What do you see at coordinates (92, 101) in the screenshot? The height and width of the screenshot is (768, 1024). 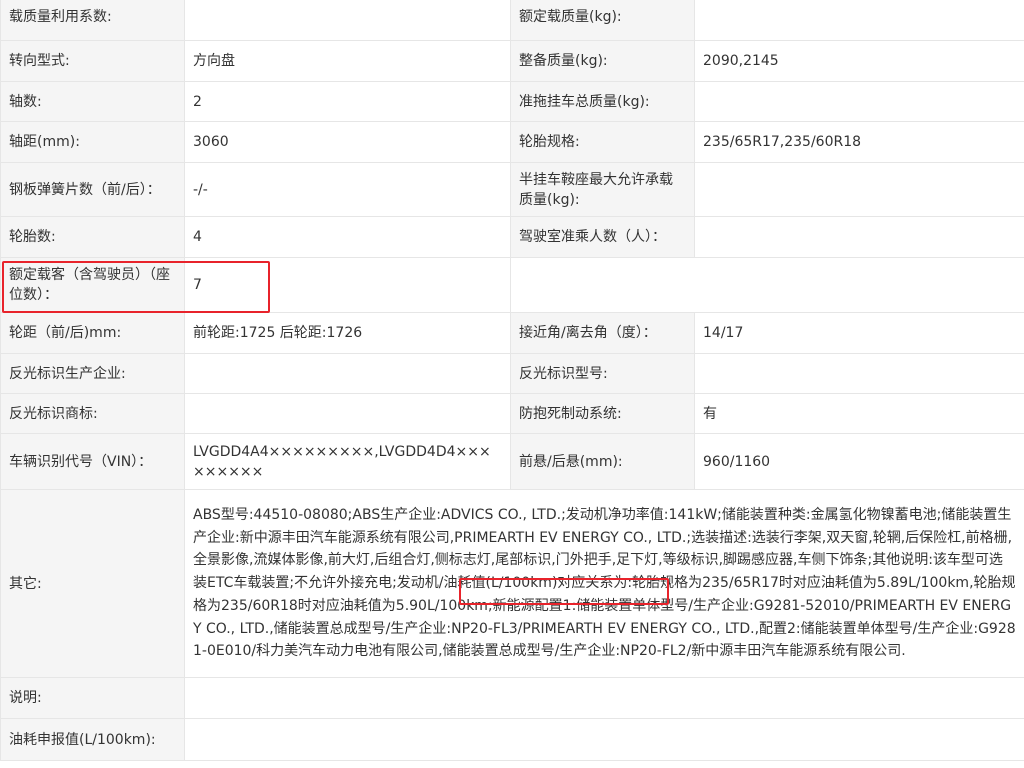 I see `spec-label: 轴数:` at bounding box center [92, 101].